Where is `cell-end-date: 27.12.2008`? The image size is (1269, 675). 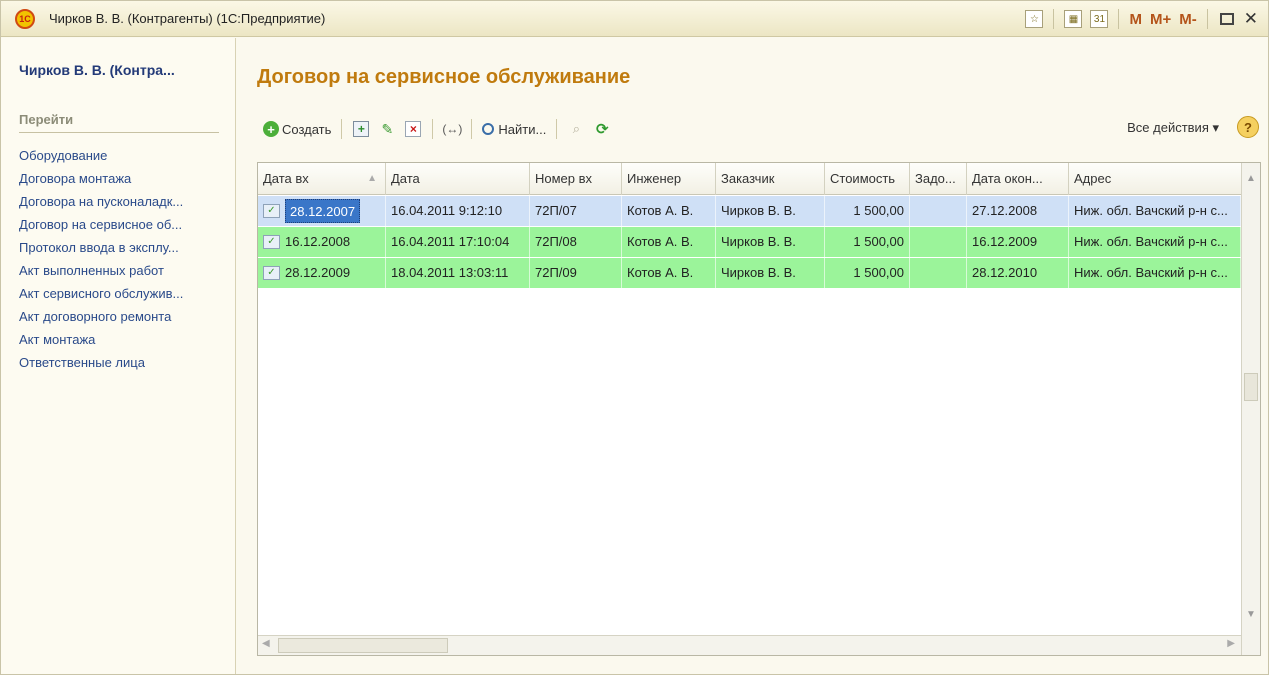 cell-end-date: 27.12.2008 is located at coordinates (1018, 211).